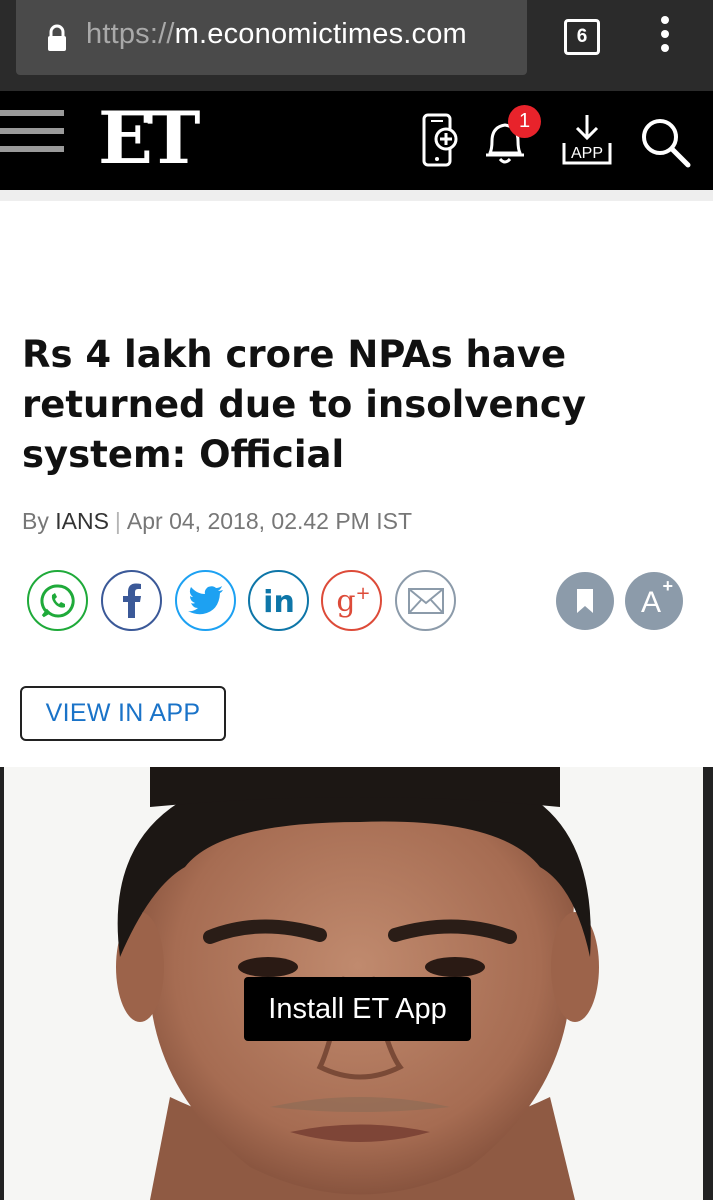 The image size is (713, 1200). Describe the element at coordinates (35, 521) in the screenshot. I see `byline-prefix: By` at that location.